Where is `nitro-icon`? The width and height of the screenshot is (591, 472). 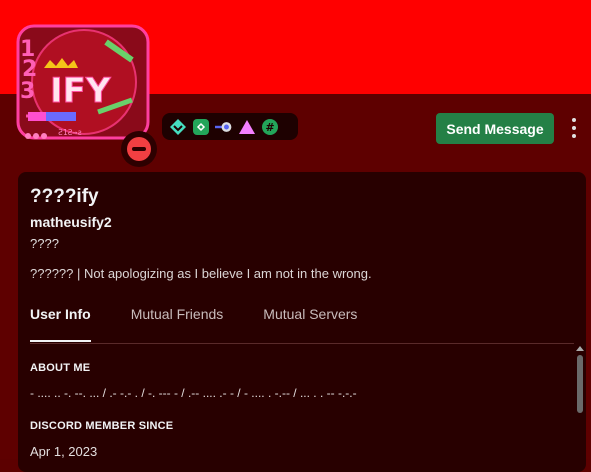 nitro-icon is located at coordinates (201, 127).